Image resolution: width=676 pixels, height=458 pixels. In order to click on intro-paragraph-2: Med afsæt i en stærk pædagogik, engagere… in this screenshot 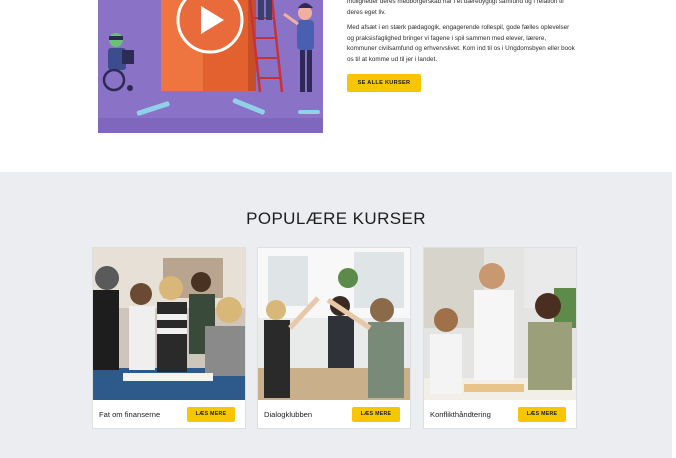, I will do `click(461, 43)`.